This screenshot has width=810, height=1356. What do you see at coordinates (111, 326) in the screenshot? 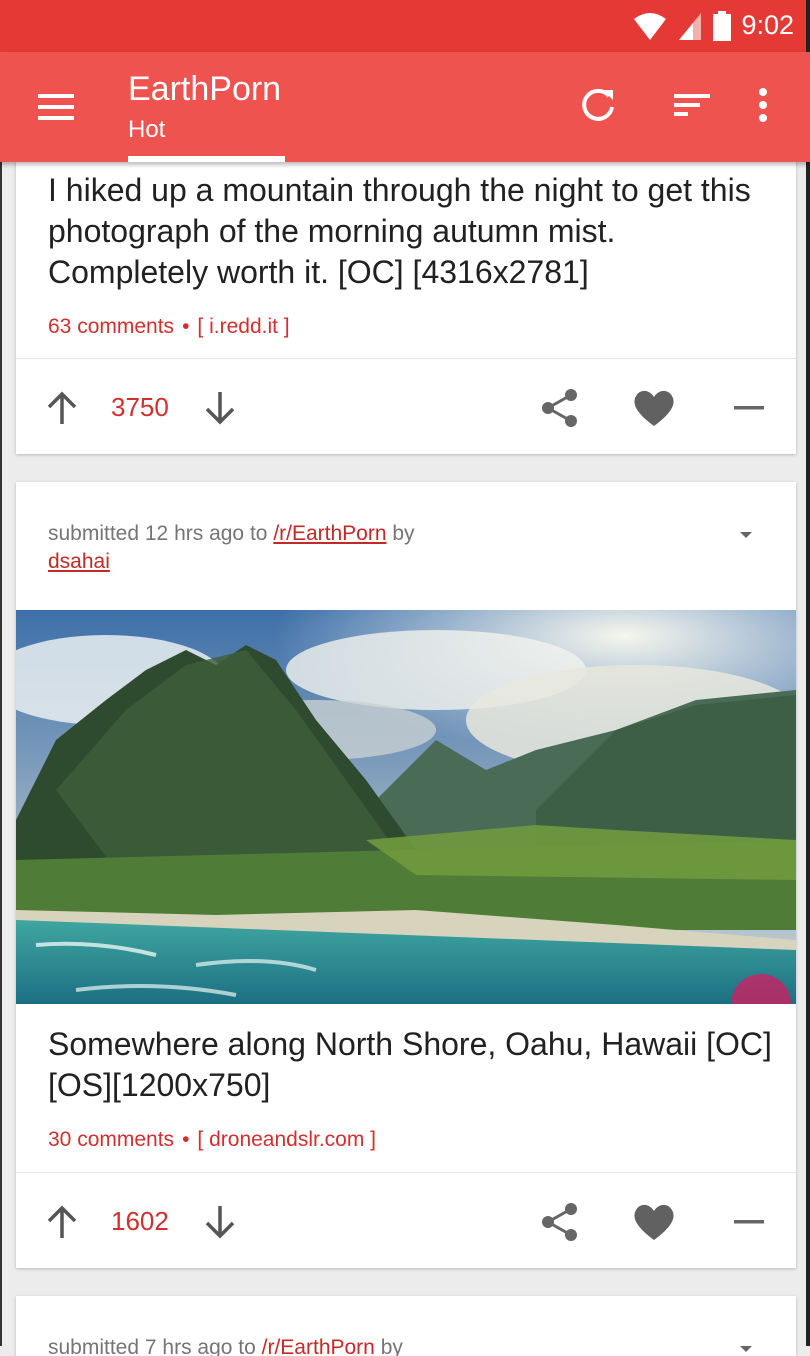
I see `comments-link: 63 comments` at bounding box center [111, 326].